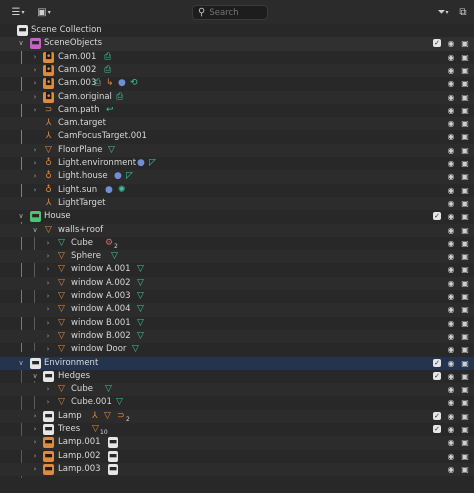 The width and height of the screenshot is (474, 493). What do you see at coordinates (237, 203) in the screenshot?
I see `tree-row-lighttarget: ⅄ LightTarget ◉ ▣` at bounding box center [237, 203].